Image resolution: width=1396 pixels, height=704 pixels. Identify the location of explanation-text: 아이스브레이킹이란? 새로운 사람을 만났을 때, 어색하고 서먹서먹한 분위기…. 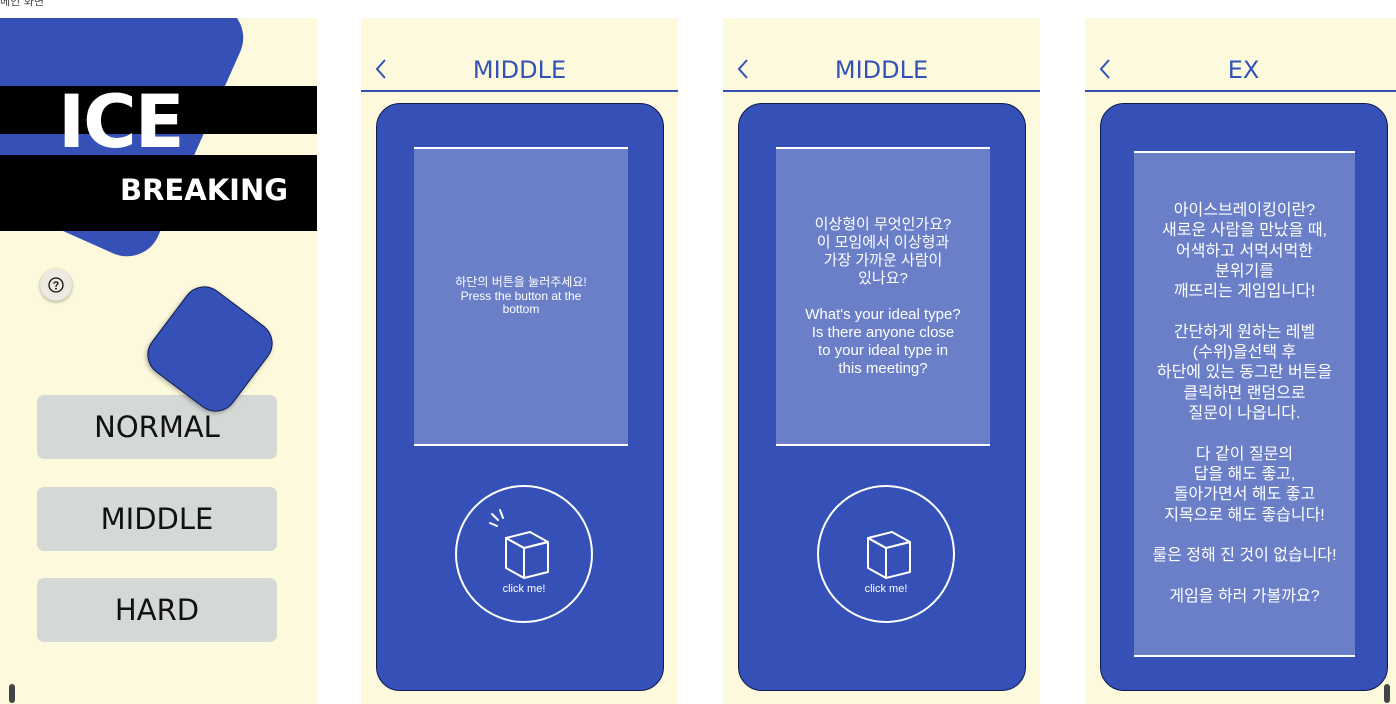
(1244, 404).